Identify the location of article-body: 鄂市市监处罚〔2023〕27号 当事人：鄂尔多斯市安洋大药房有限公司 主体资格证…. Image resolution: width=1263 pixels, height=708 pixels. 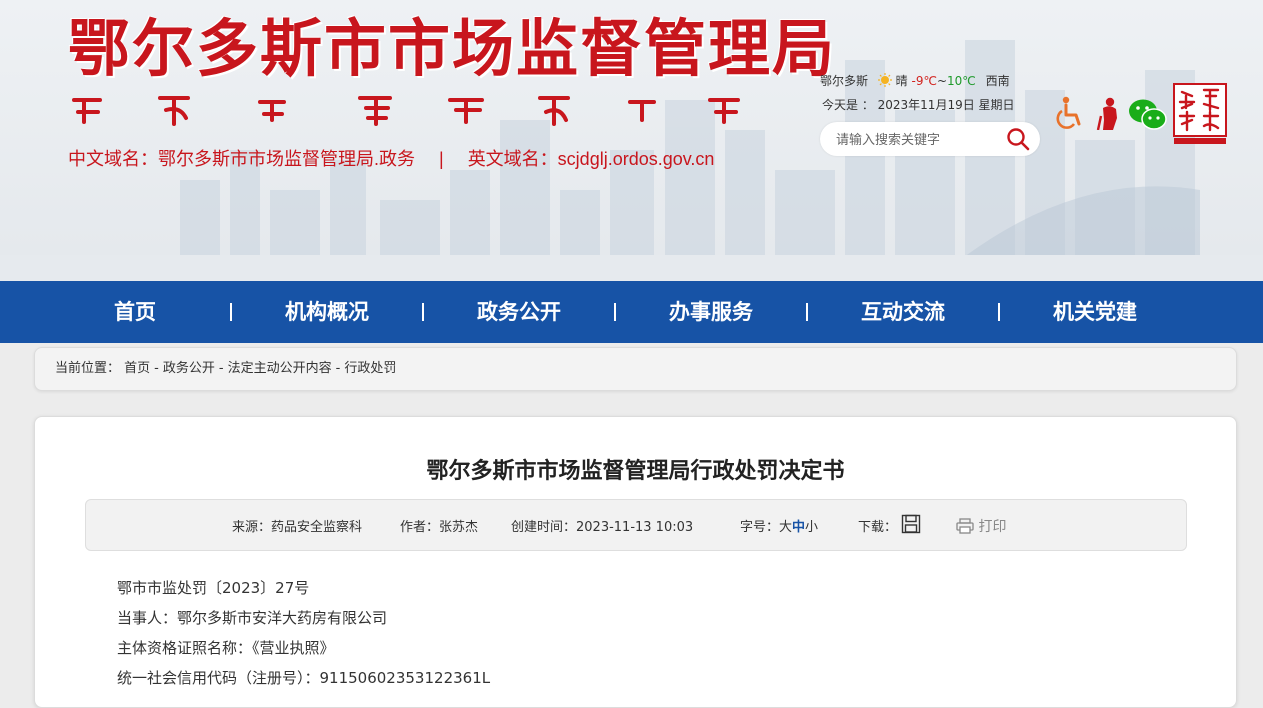
(303, 633).